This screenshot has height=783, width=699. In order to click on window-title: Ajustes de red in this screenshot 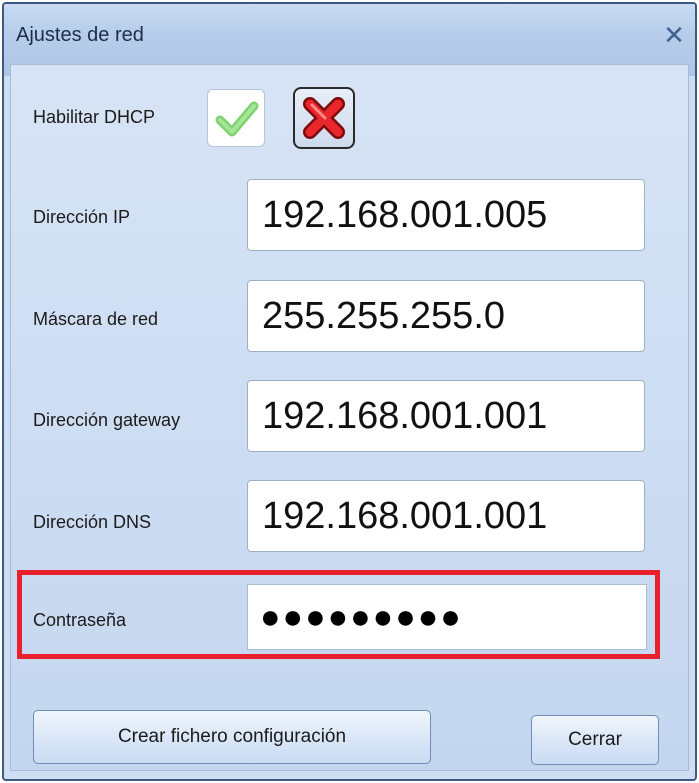, I will do `click(80, 35)`.